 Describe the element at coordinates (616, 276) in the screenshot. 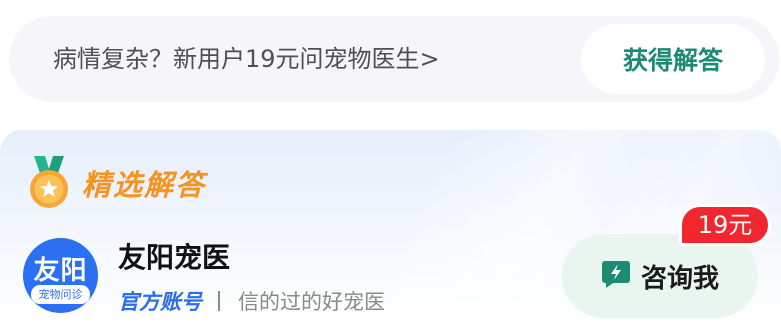

I see `lightning-chat-icon` at that location.